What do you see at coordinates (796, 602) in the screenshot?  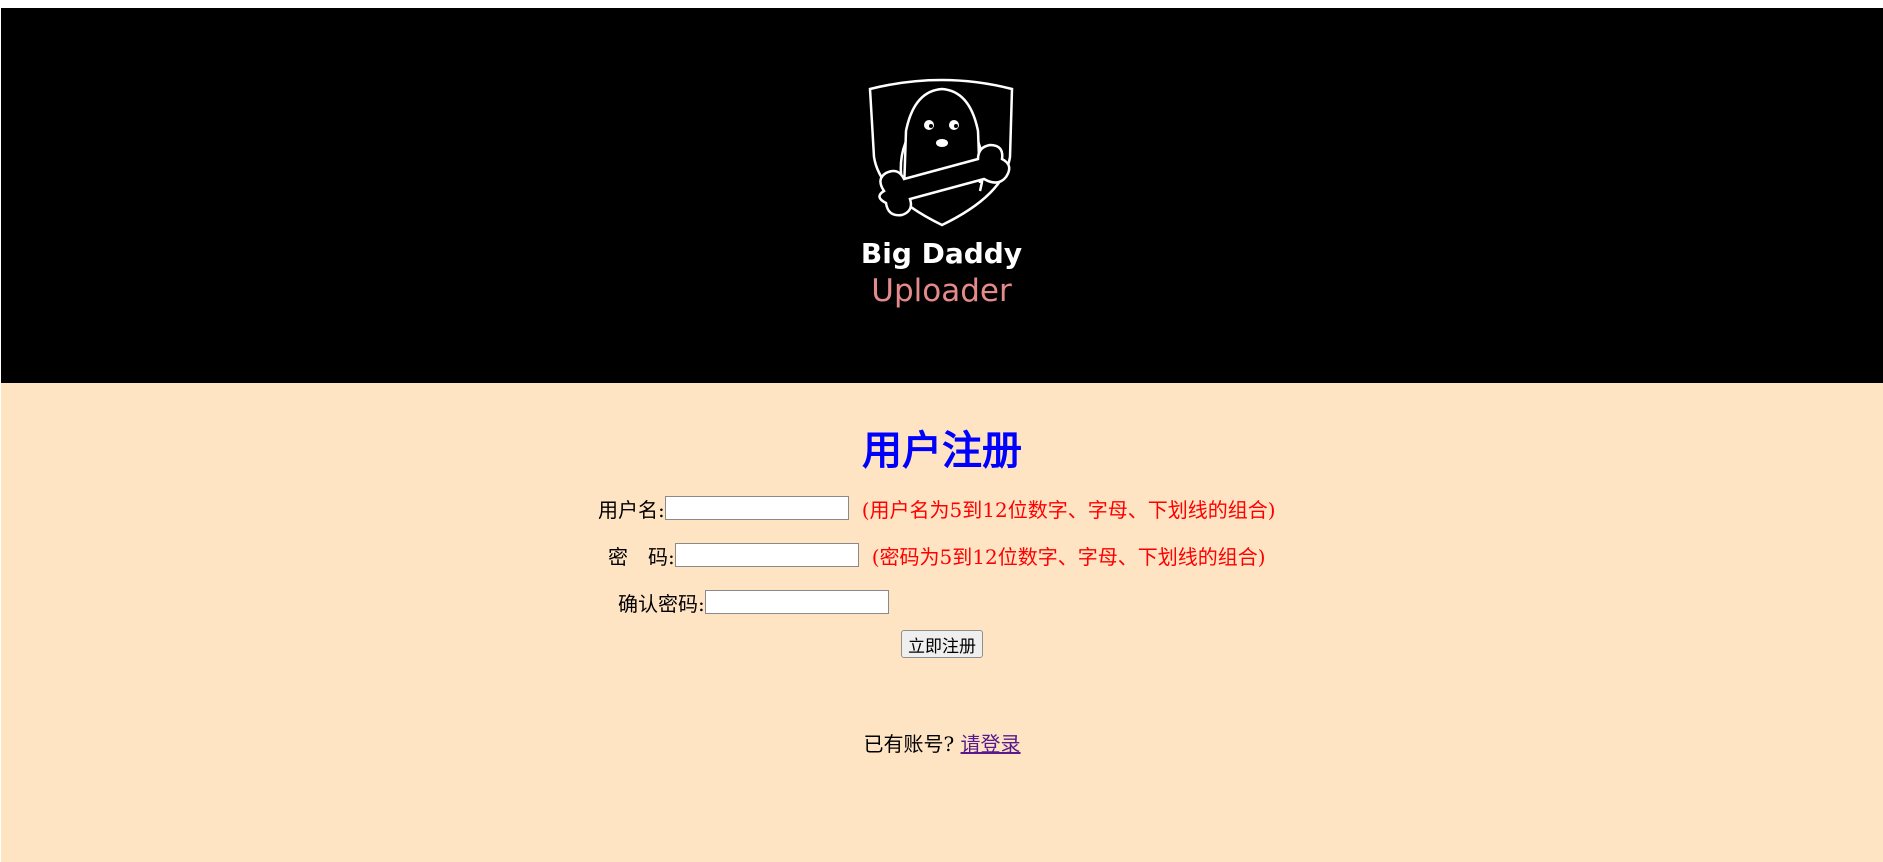 I see `confirm-password-input` at bounding box center [796, 602].